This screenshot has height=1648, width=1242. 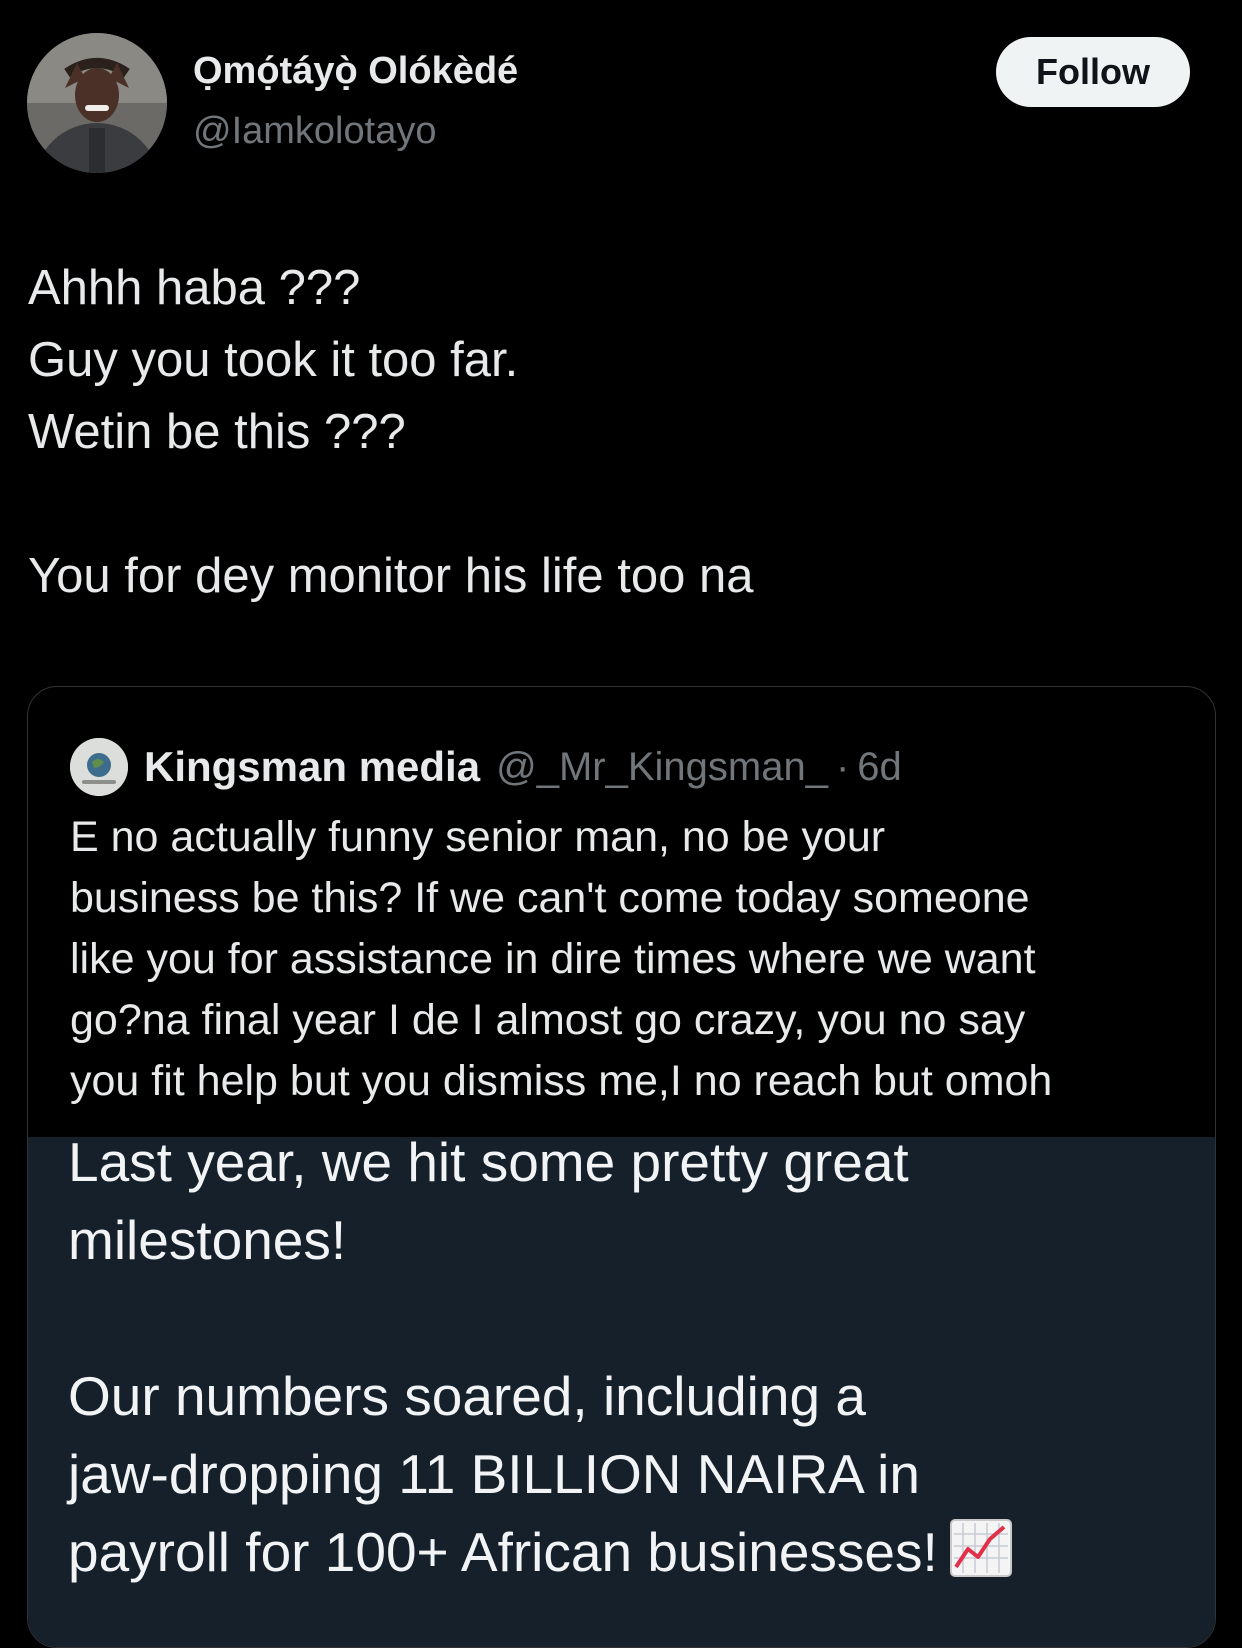 What do you see at coordinates (980, 1548) in the screenshot?
I see `chart-increasing-icon` at bounding box center [980, 1548].